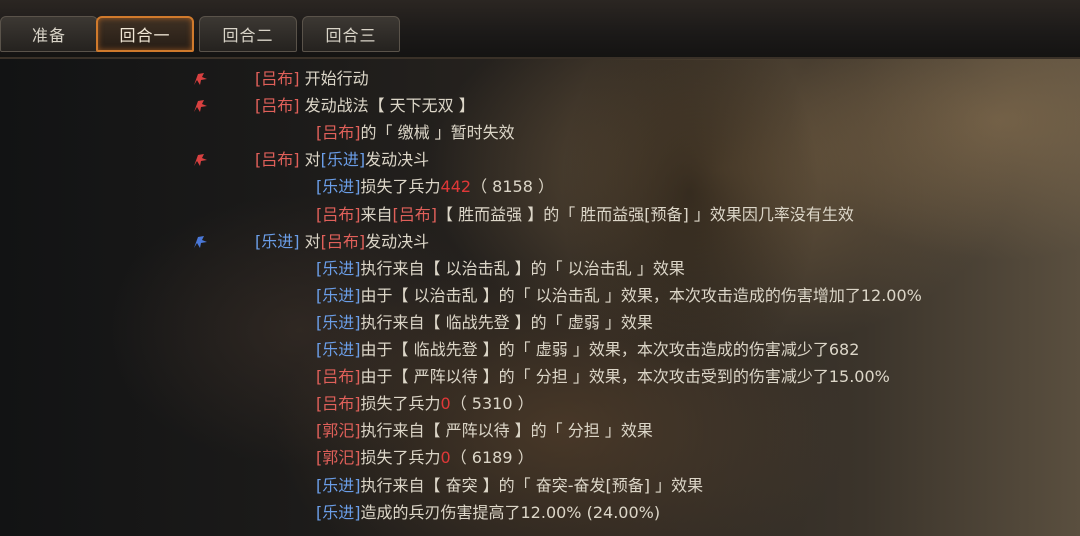 Image resolution: width=1080 pixels, height=536 pixels. I want to click on log-text: 由于【 临战先登 】的「 虚弱 」效果，本次攻击造成的伤害减少了682, so click(610, 349).